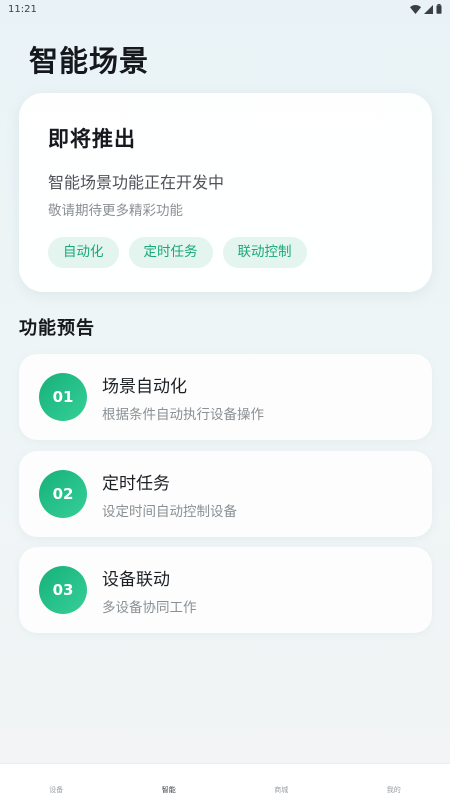  I want to click on feature-description: 设定时间自动控制设备, so click(169, 511).